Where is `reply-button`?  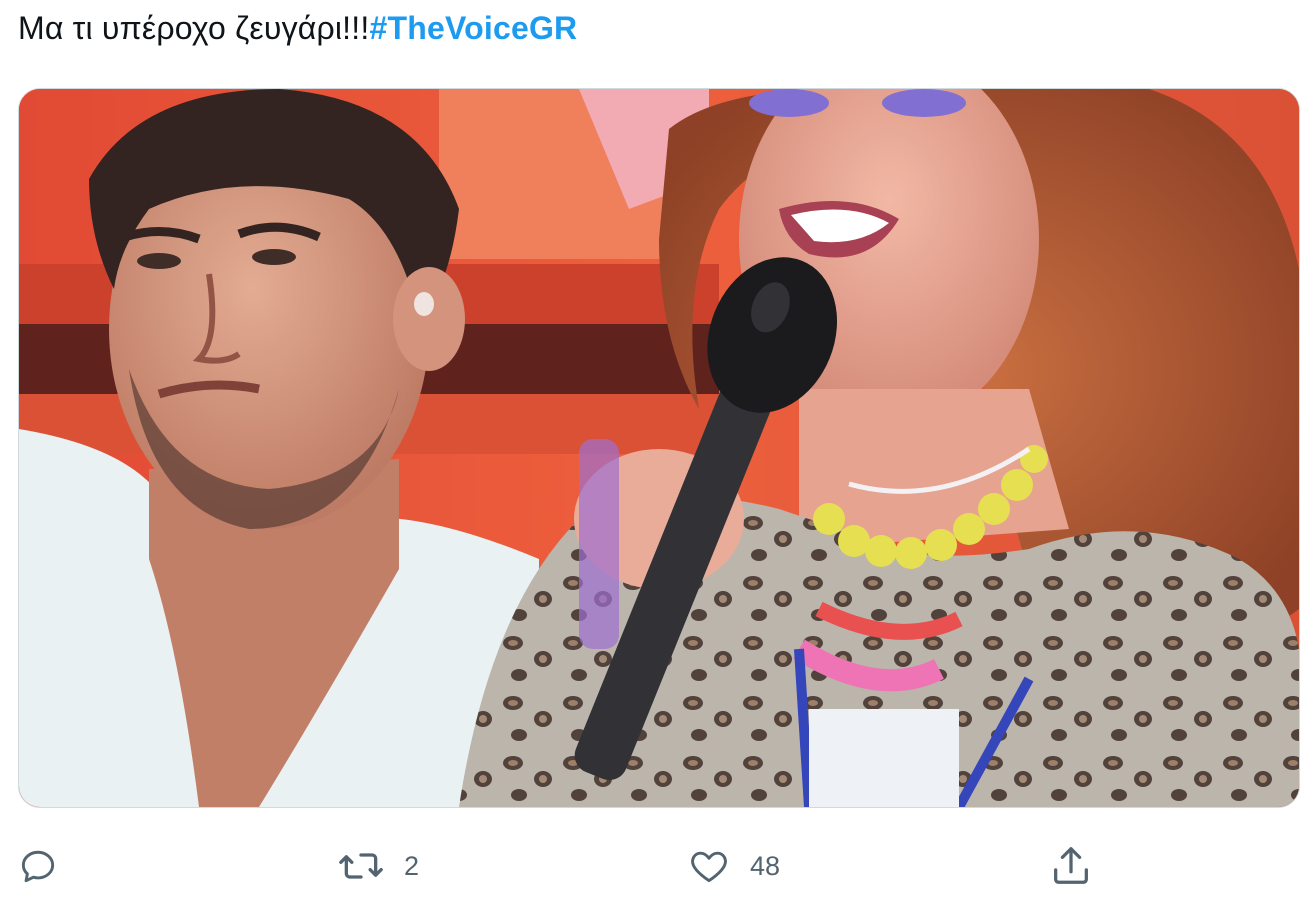 reply-button is located at coordinates (47, 866).